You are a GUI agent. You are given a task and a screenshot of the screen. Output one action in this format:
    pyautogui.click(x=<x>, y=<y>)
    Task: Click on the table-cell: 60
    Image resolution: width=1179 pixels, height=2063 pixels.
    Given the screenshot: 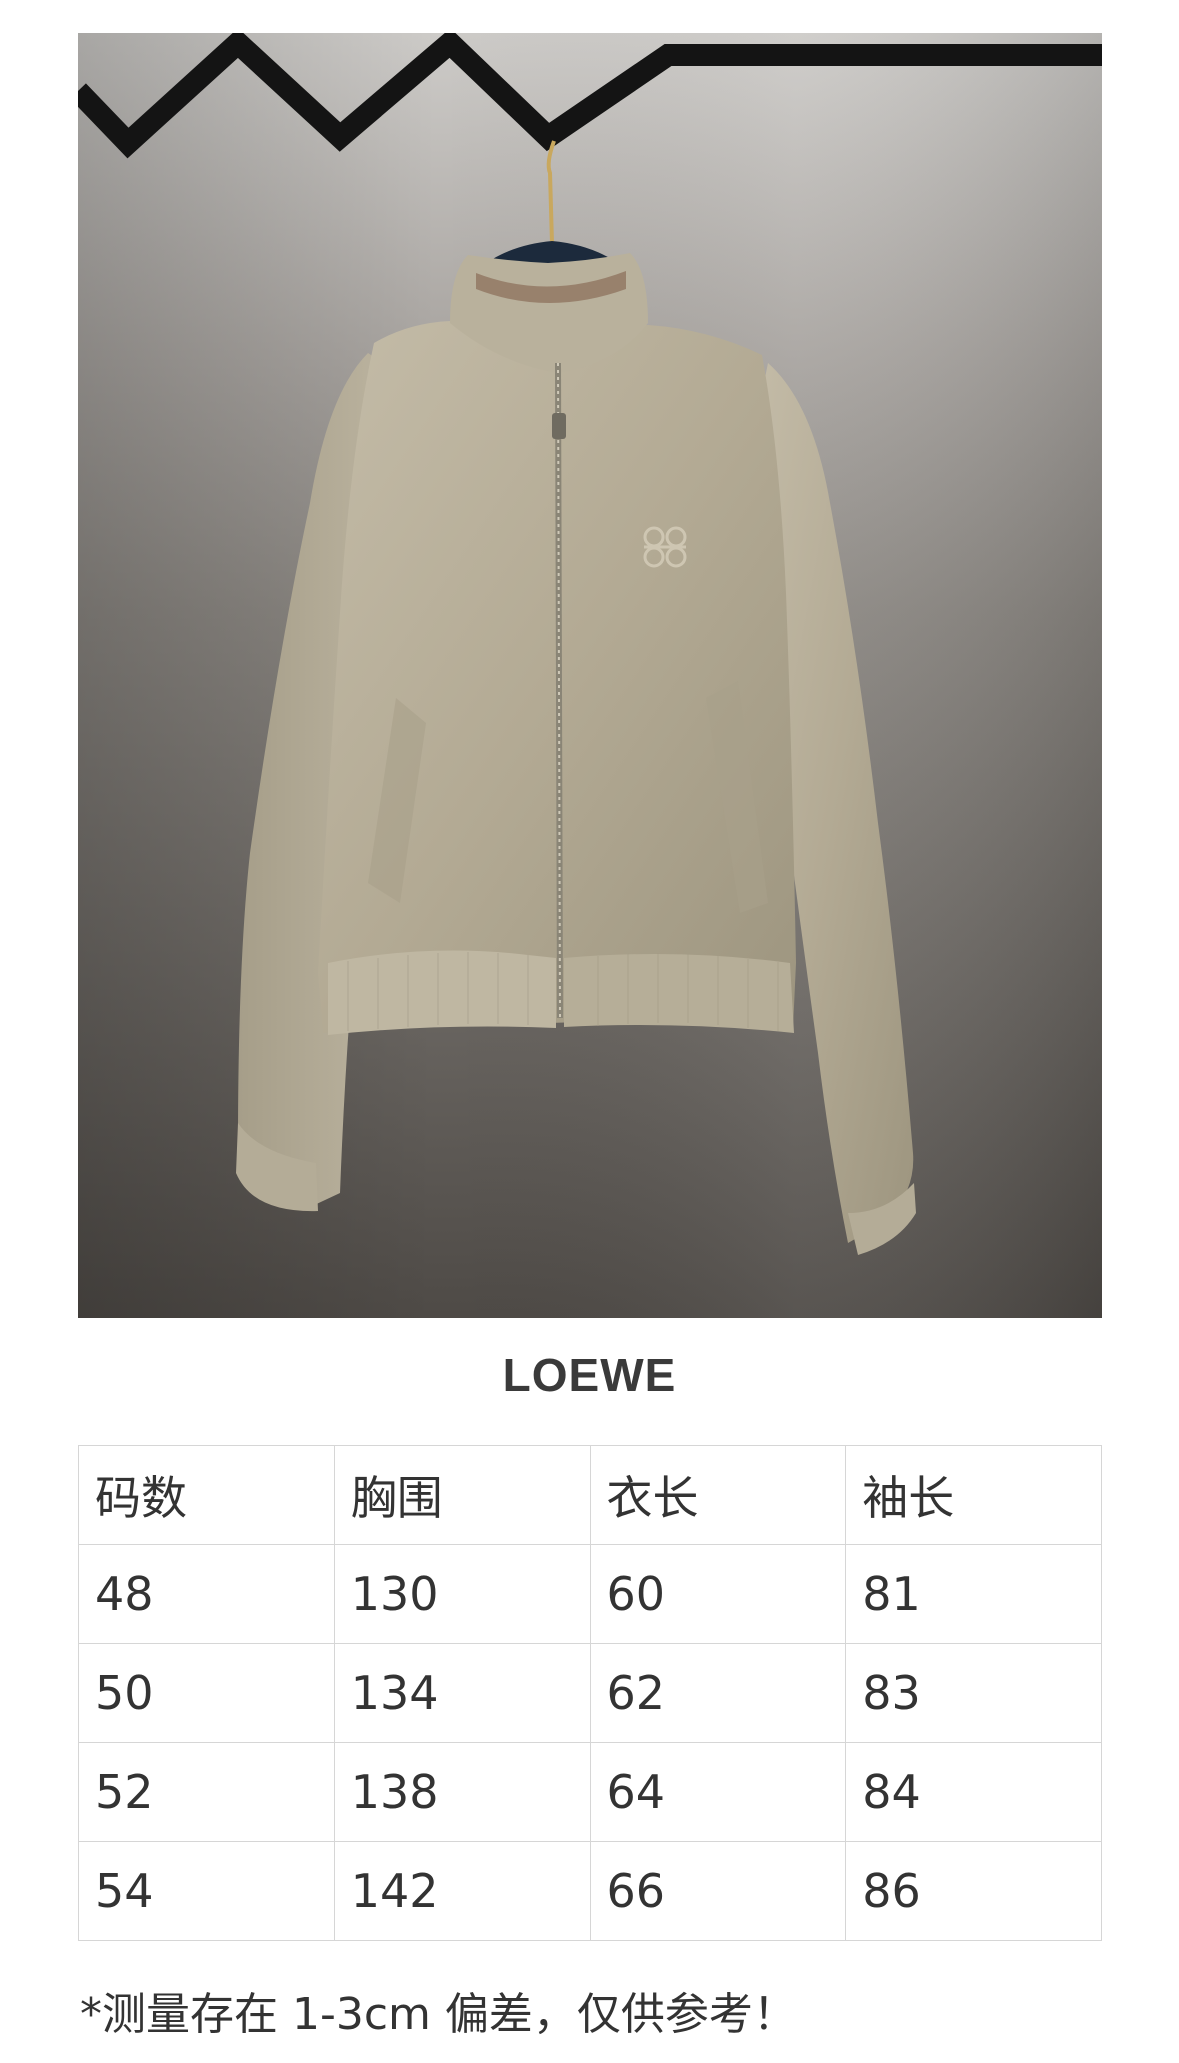 What is the action you would take?
    pyautogui.click(x=718, y=1594)
    